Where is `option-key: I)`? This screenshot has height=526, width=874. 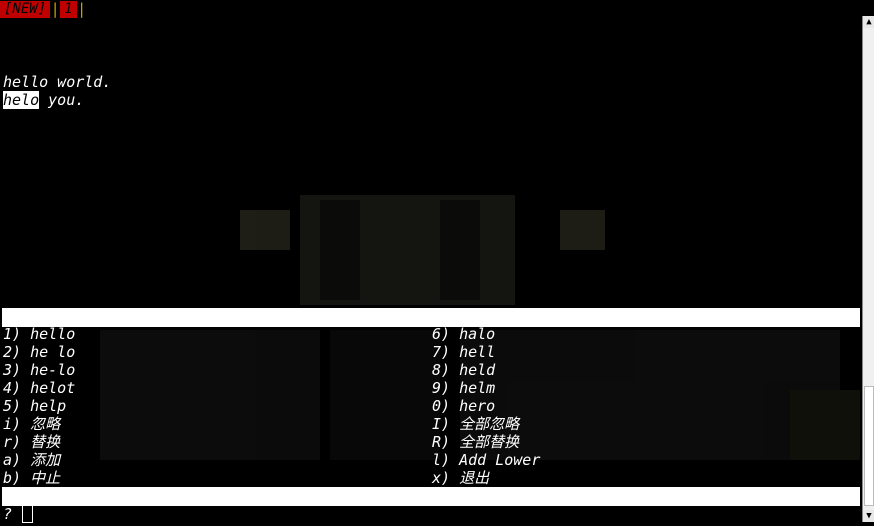
option-key: I) is located at coordinates (441, 424).